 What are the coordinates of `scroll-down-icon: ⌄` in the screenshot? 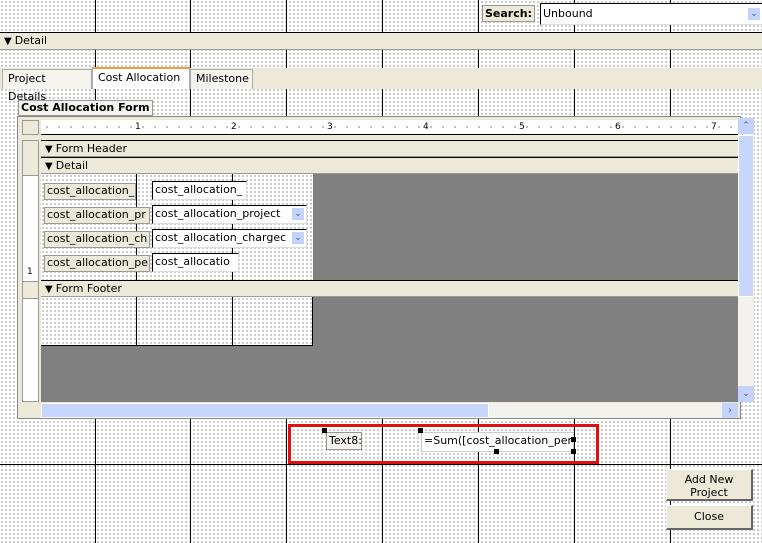 It's located at (746, 394).